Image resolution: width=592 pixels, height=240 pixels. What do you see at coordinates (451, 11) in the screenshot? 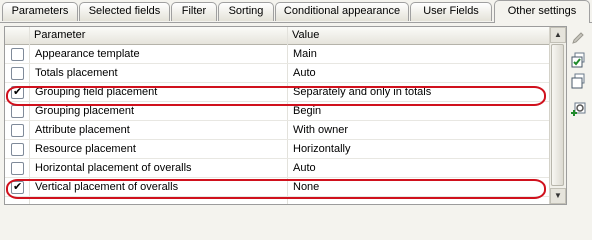
I see `tab-user-fields: User Fields` at bounding box center [451, 11].